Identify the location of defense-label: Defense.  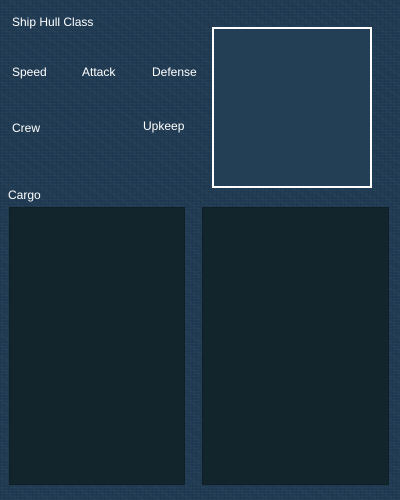
(174, 72).